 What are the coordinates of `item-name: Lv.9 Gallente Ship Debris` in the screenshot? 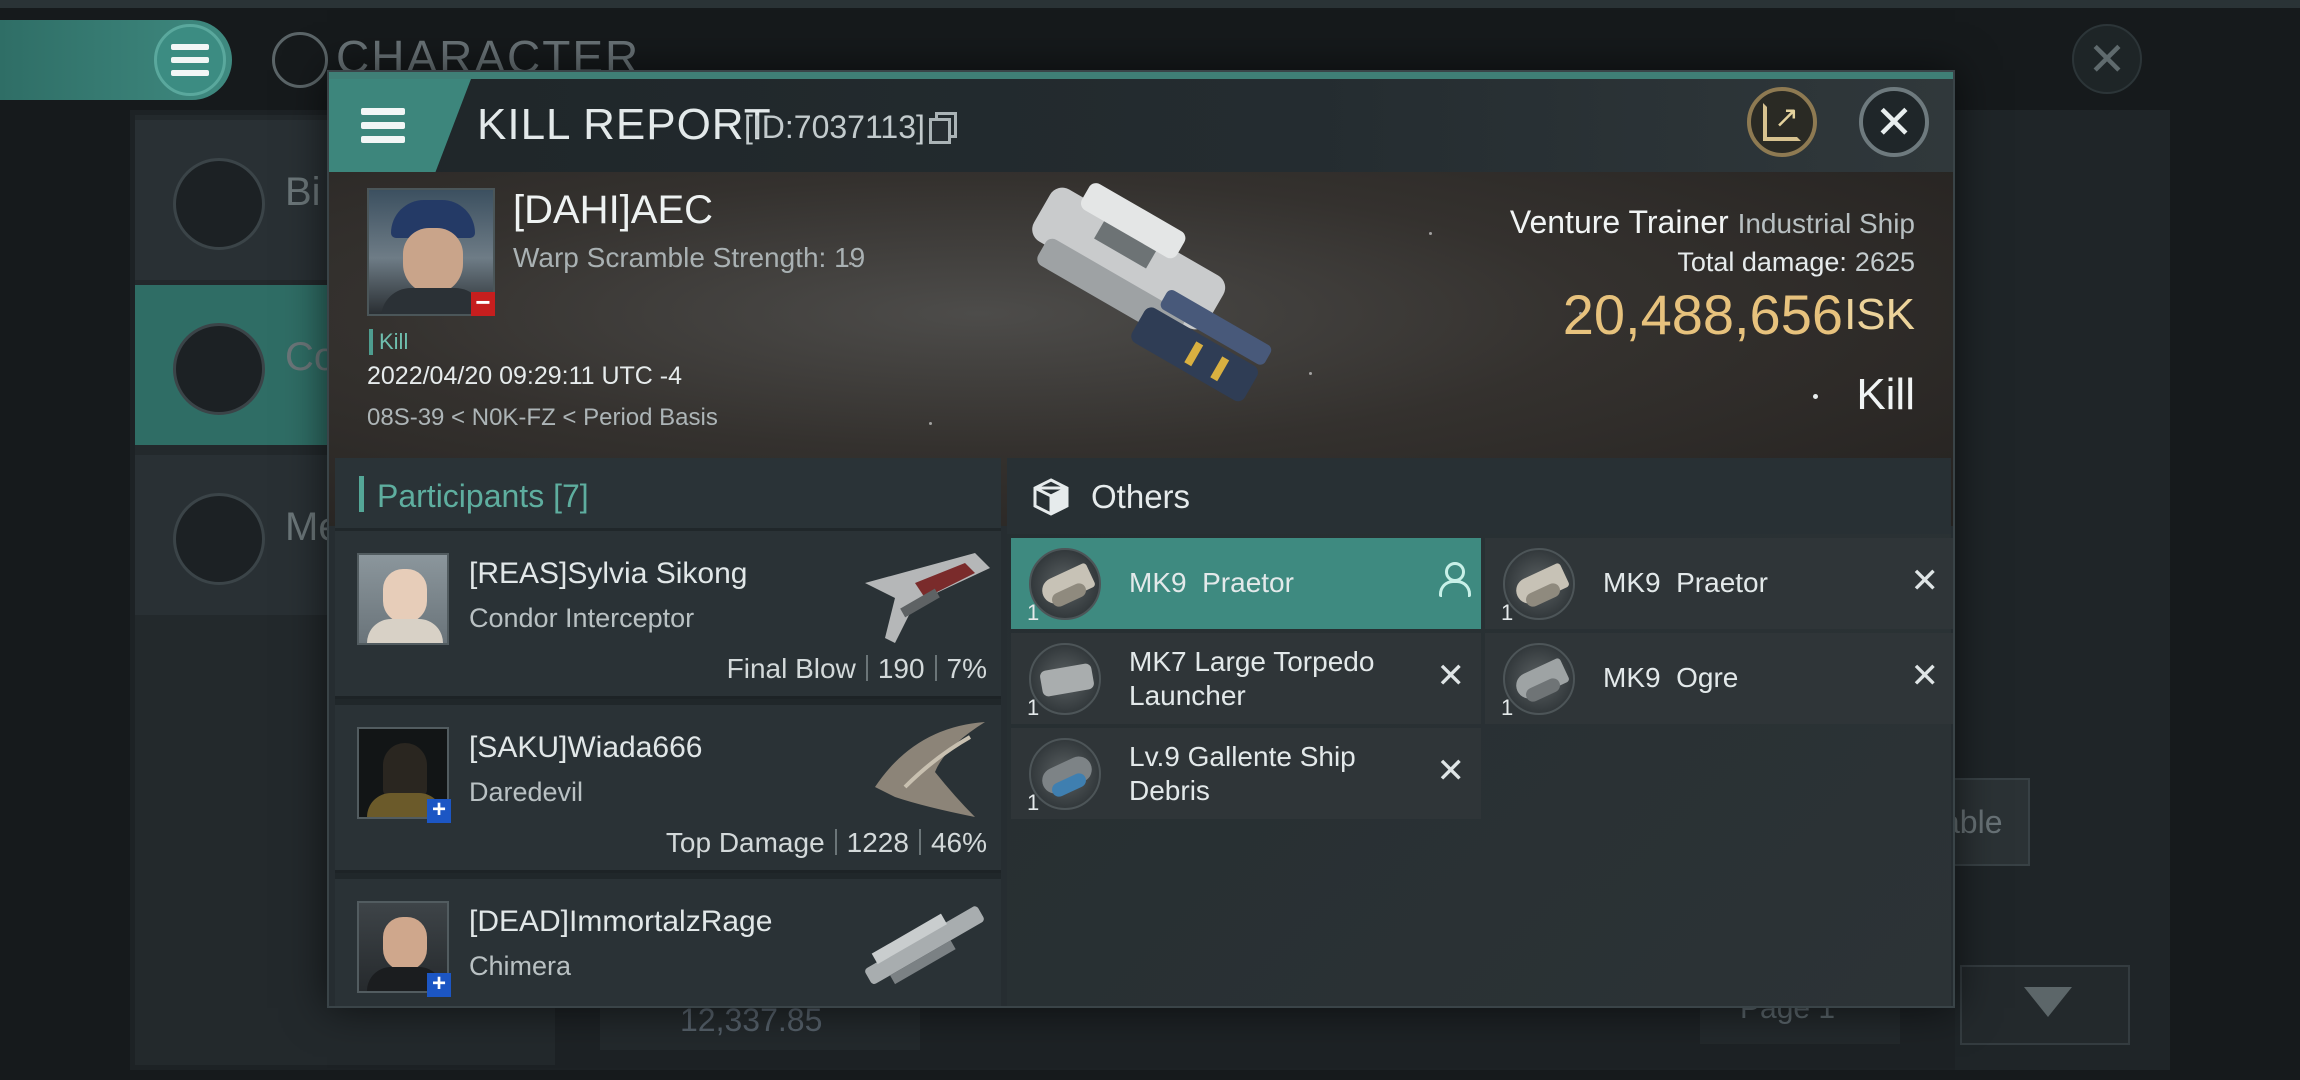 It's located at (1242, 773).